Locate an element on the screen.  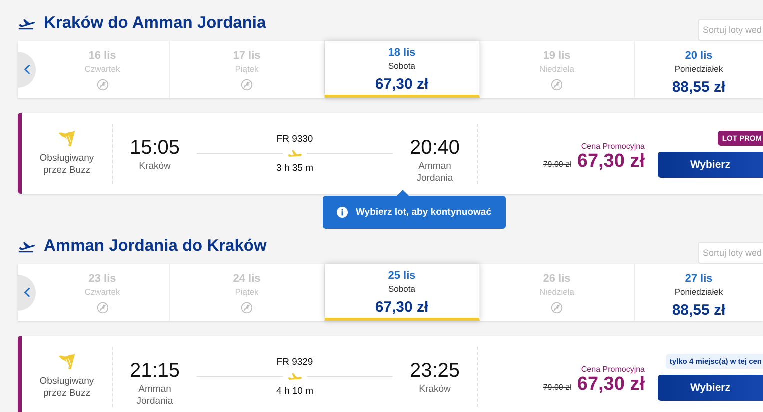
flight-number: FR 9329 is located at coordinates (295, 362).